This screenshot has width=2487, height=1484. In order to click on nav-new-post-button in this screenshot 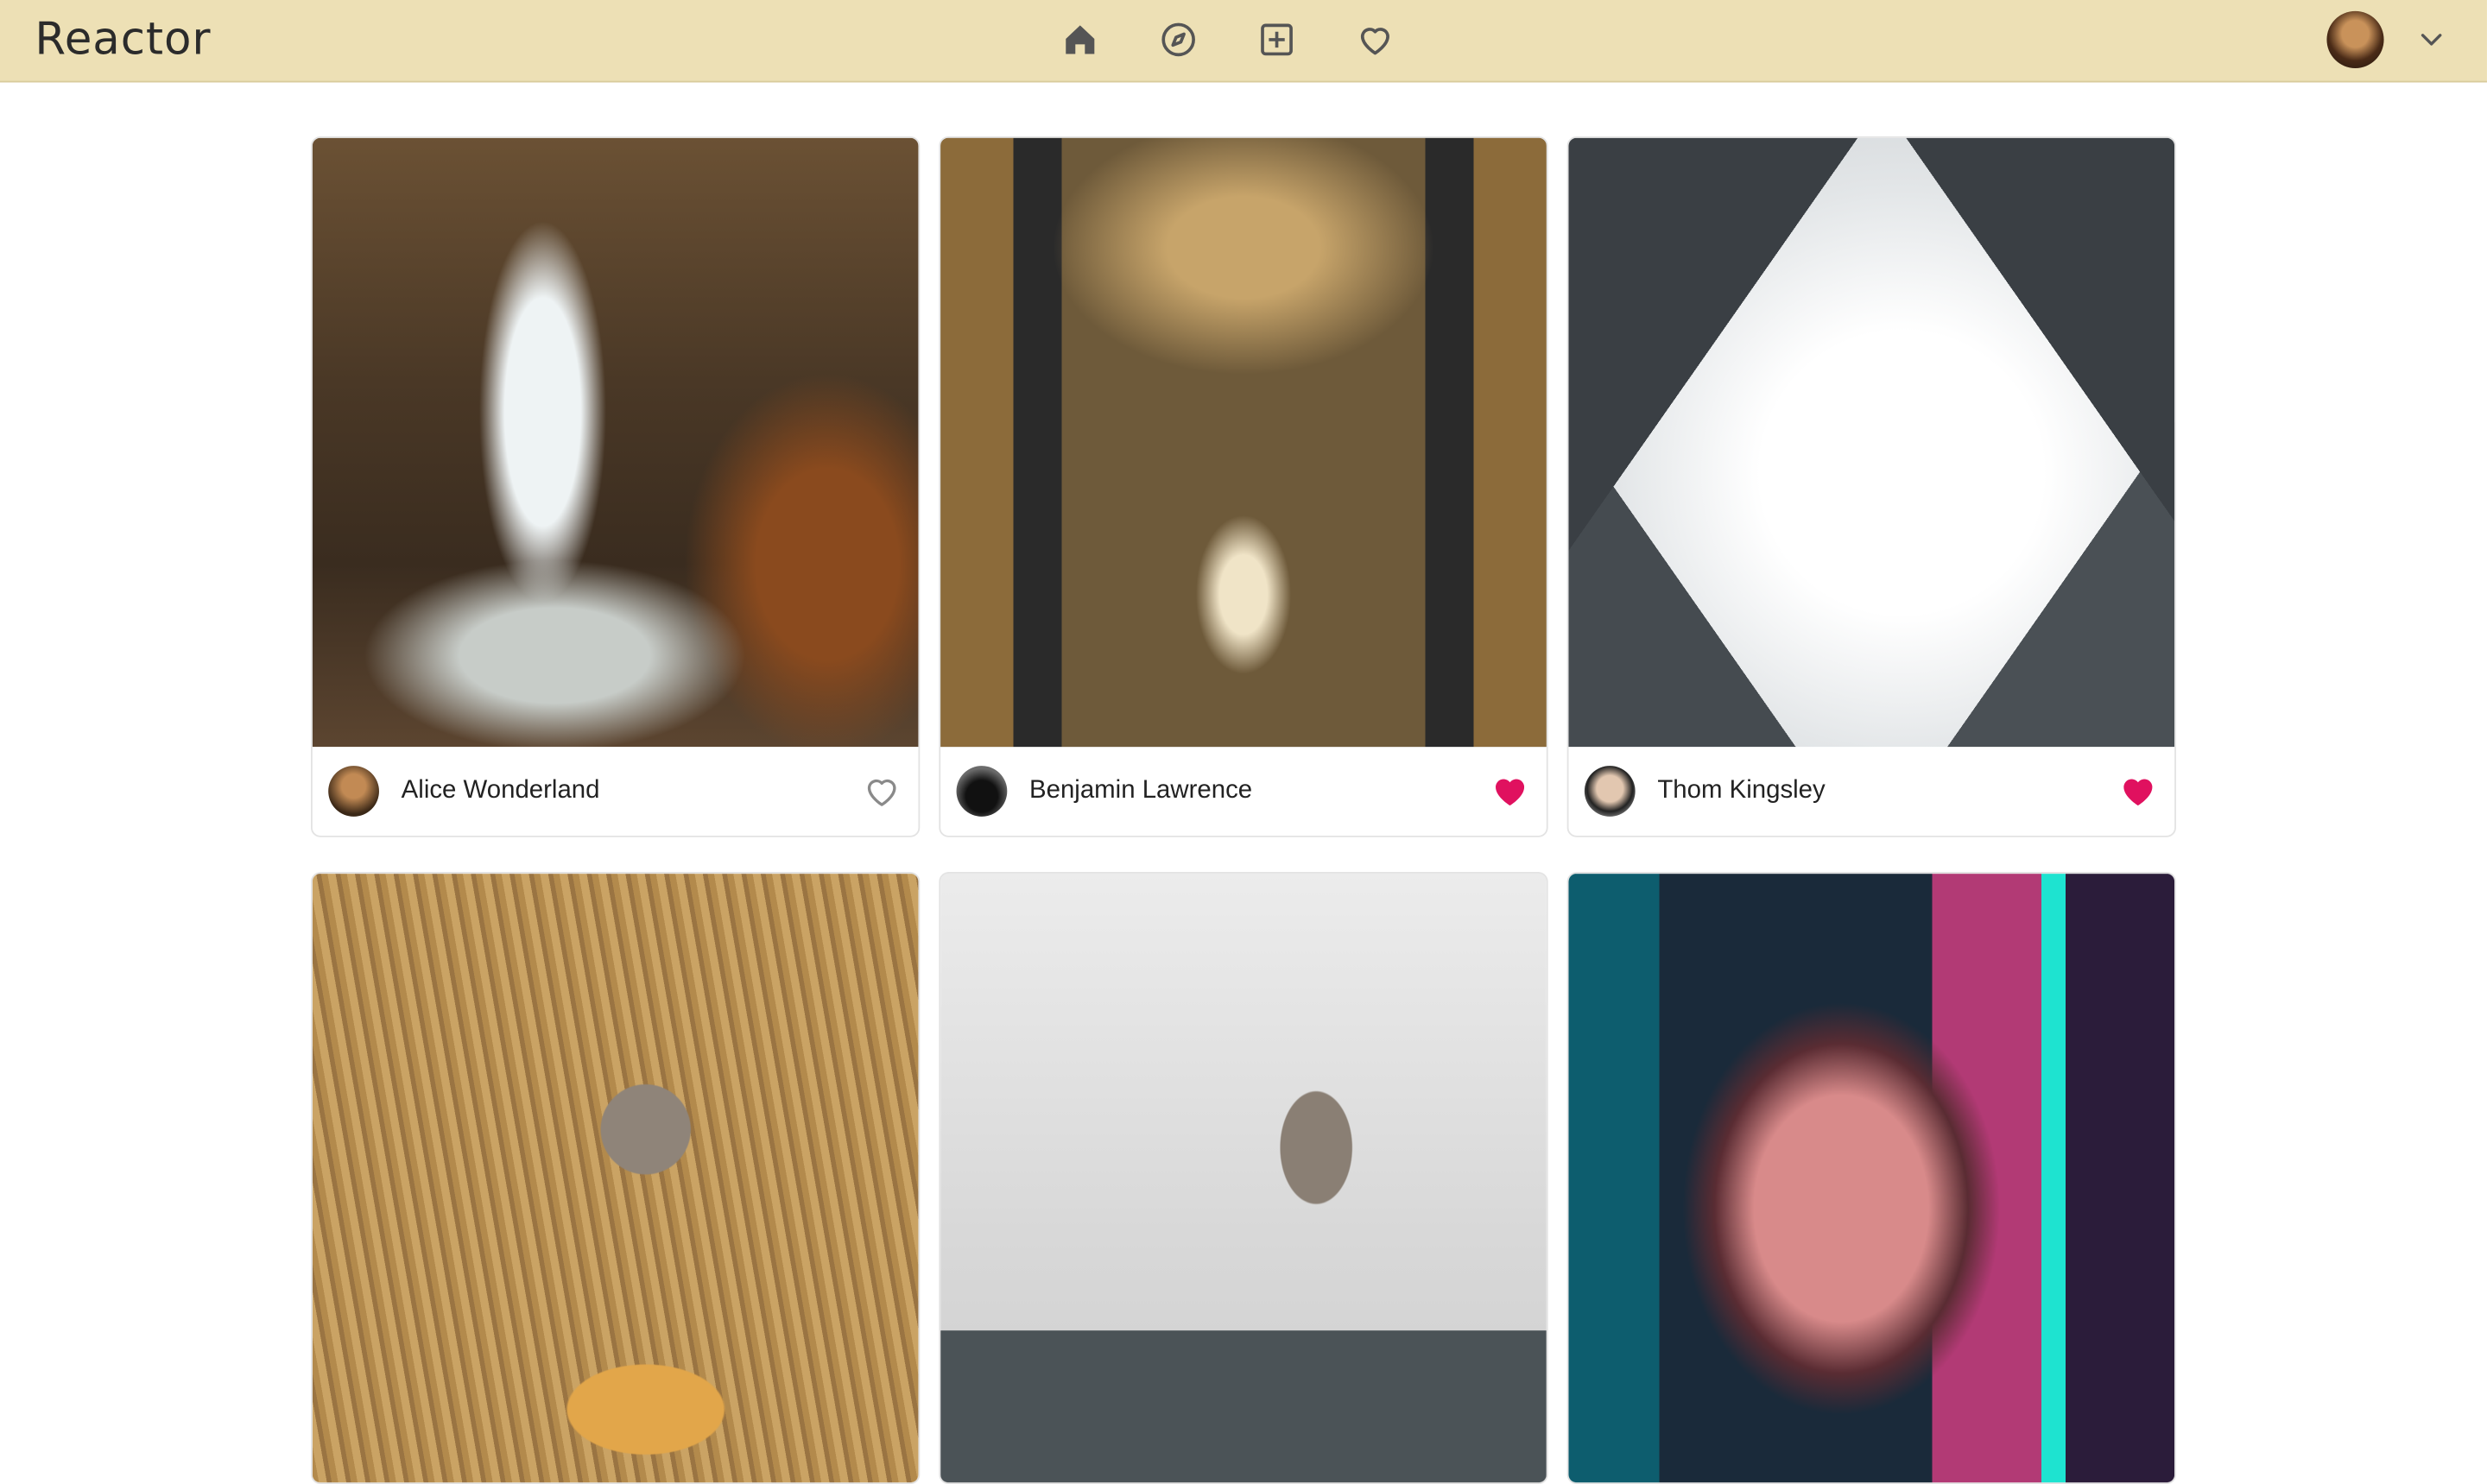, I will do `click(1277, 39)`.